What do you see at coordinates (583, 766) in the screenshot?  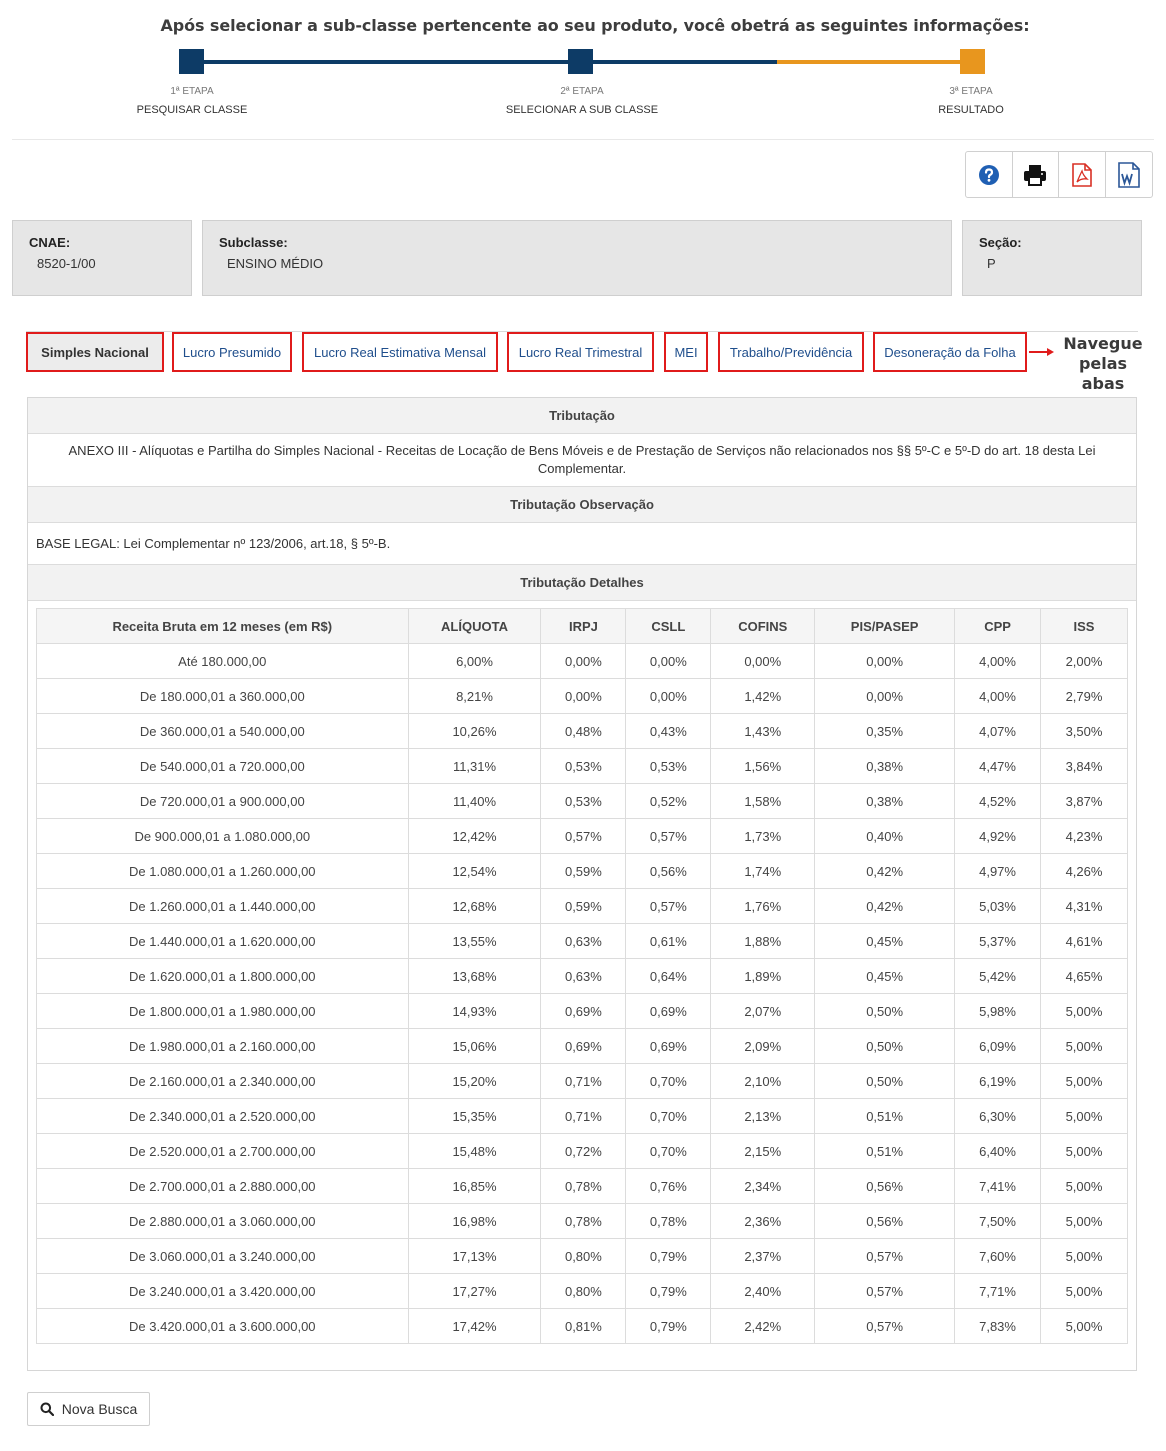 I see `table-cell: 0,53%` at bounding box center [583, 766].